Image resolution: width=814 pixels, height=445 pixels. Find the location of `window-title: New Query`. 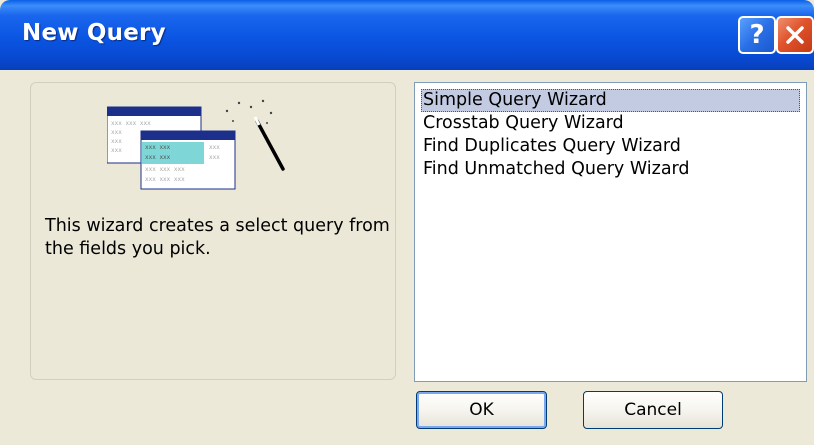

window-title: New Query is located at coordinates (94, 33).